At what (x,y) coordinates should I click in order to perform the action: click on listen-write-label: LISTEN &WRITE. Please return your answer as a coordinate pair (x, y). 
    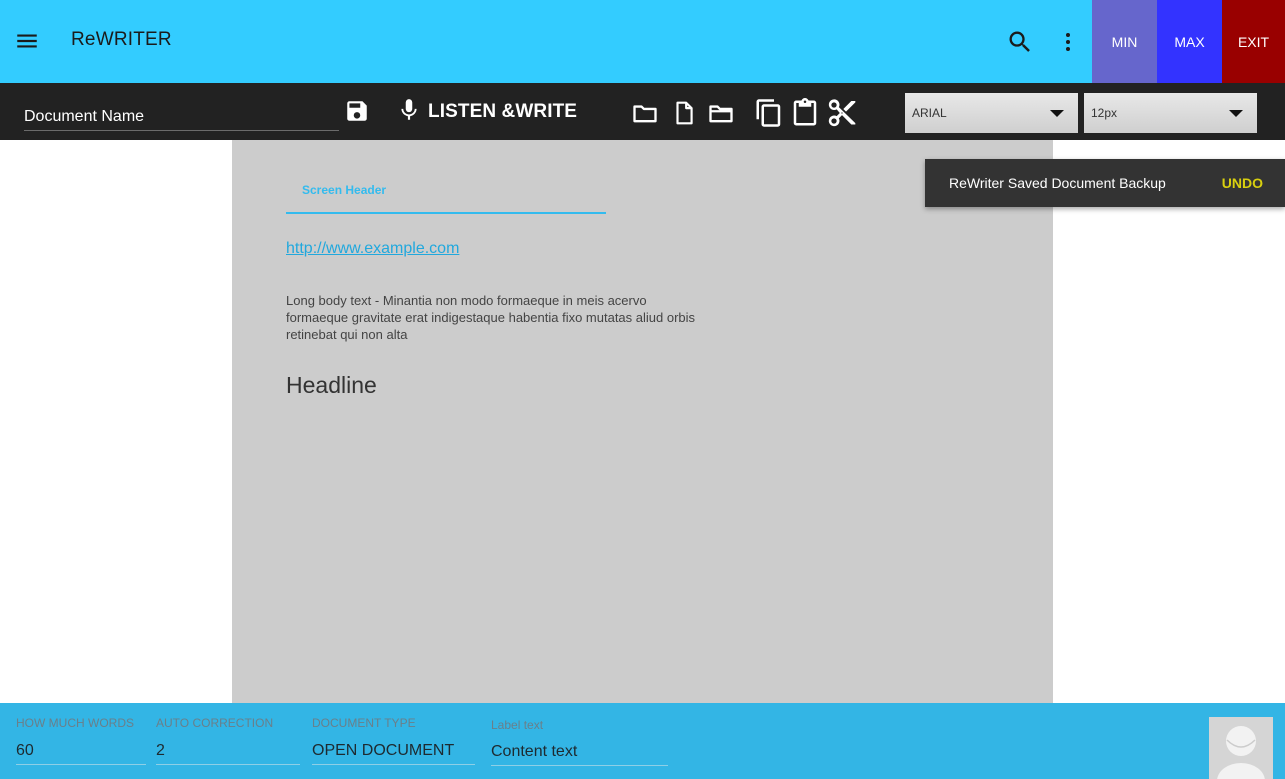
    Looking at the image, I should click on (503, 111).